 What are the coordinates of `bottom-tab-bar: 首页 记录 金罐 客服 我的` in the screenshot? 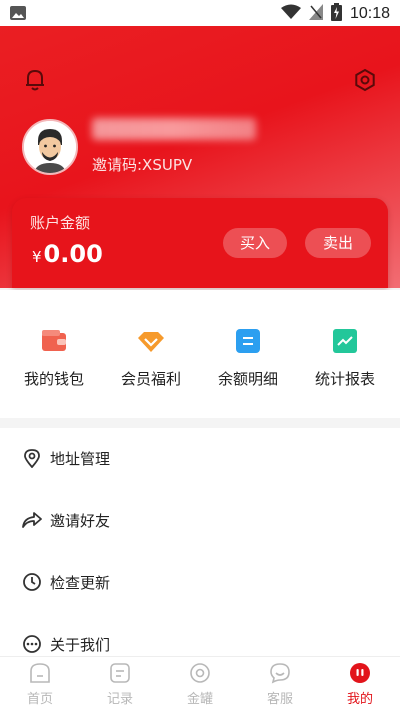 It's located at (200, 683).